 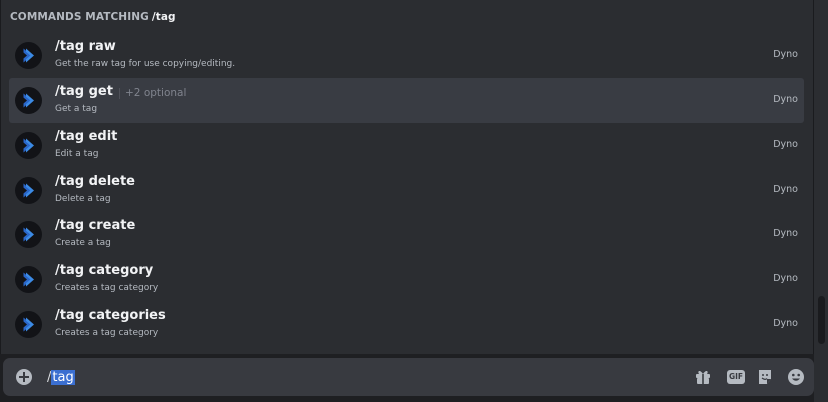 I want to click on command-description: Delete a tag, so click(x=83, y=199).